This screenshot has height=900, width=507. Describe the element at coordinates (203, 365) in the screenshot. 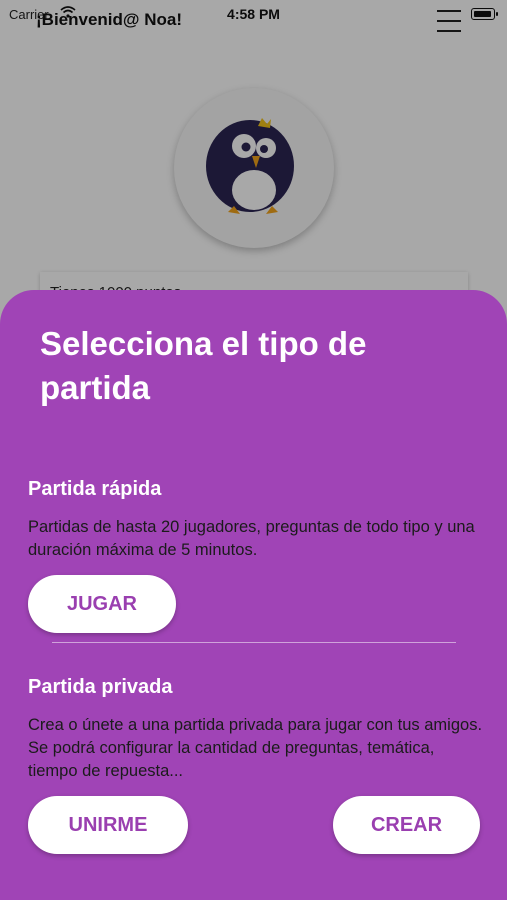

I see `sheet-title: Selecciona el tipo de partida` at that location.